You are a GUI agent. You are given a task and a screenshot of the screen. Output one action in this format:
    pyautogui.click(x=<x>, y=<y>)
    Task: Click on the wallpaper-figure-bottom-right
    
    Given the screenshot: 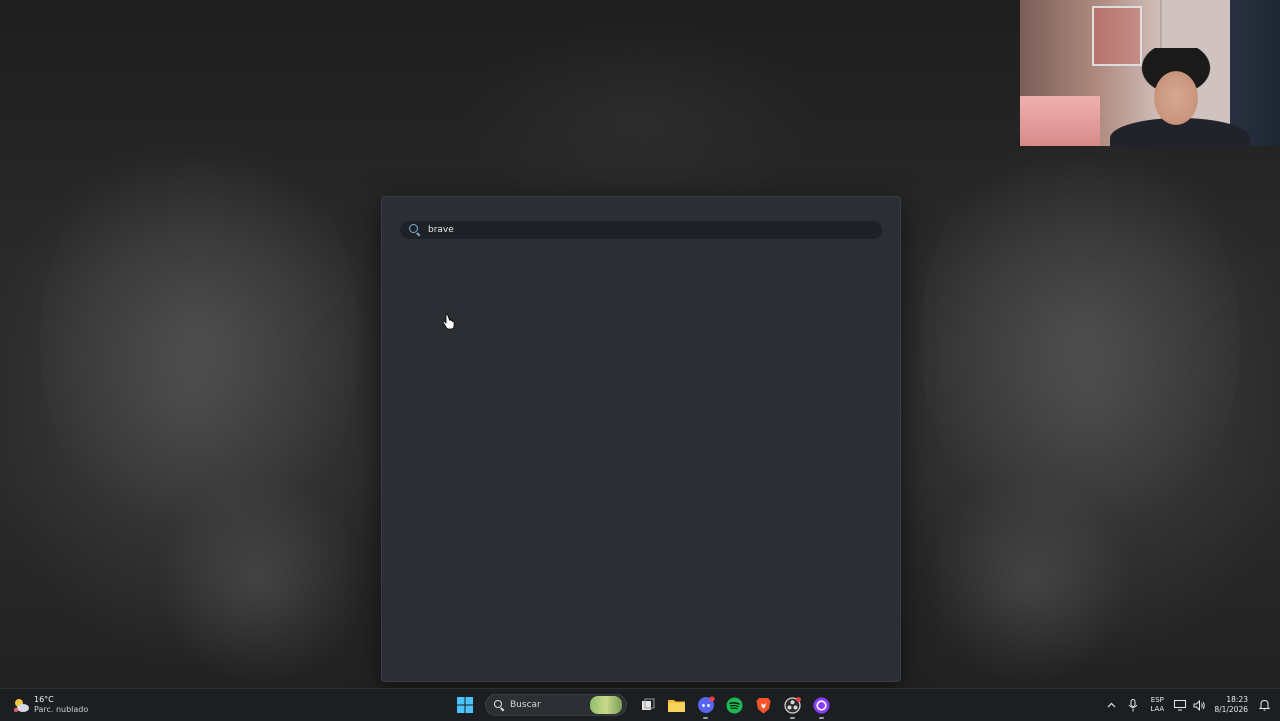 What is the action you would take?
    pyautogui.click(x=1030, y=580)
    